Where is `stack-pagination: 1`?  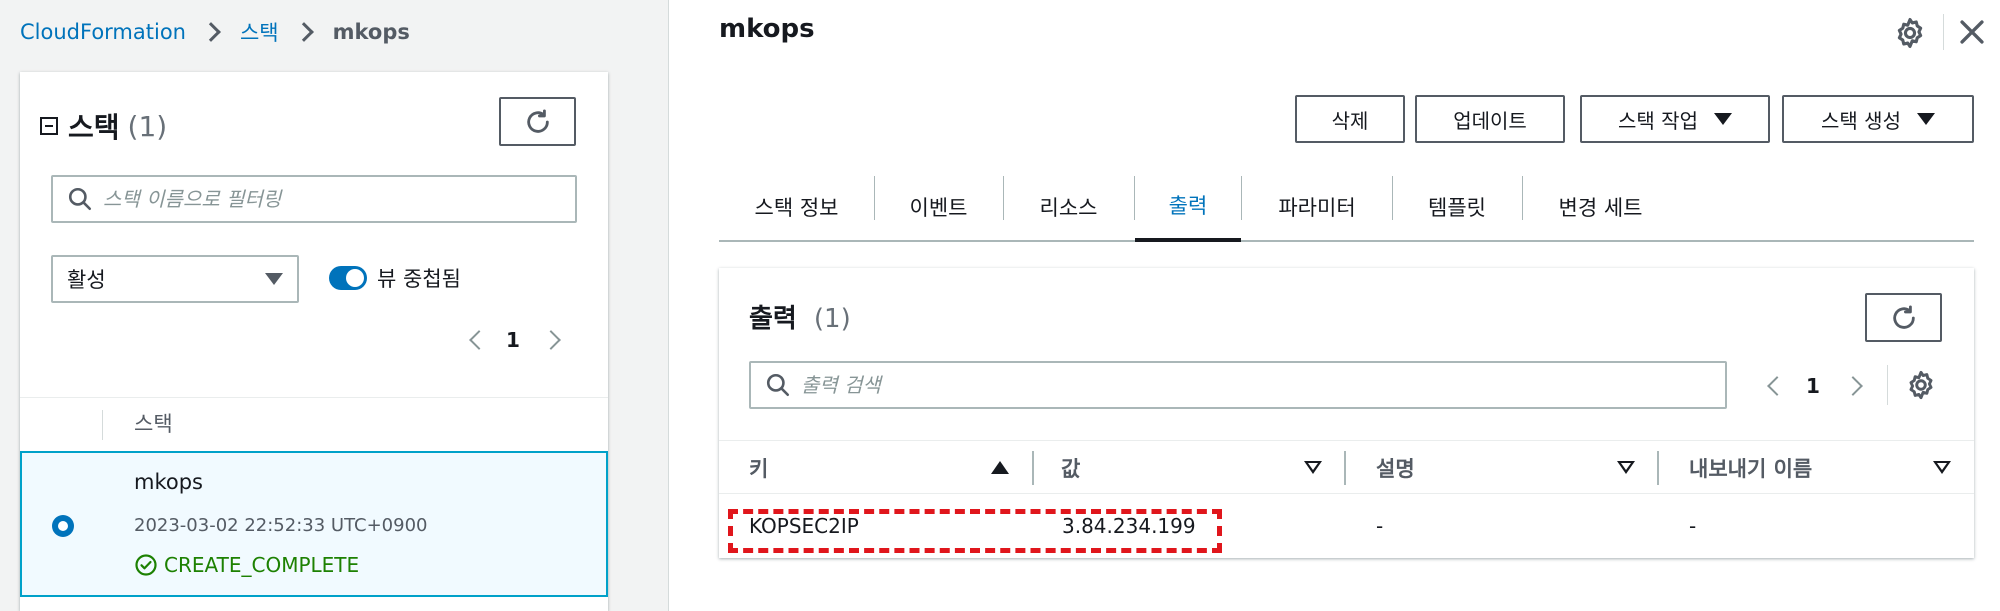 stack-pagination: 1 is located at coordinates (515, 340).